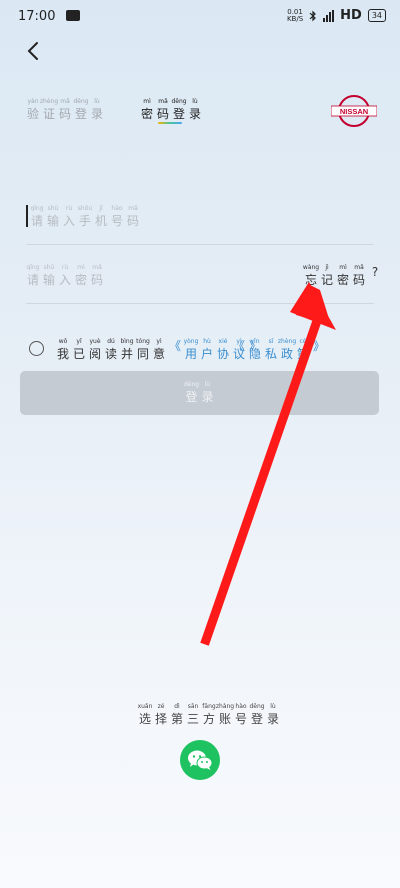 The image size is (400, 888). I want to click on signal-icon, so click(329, 15).